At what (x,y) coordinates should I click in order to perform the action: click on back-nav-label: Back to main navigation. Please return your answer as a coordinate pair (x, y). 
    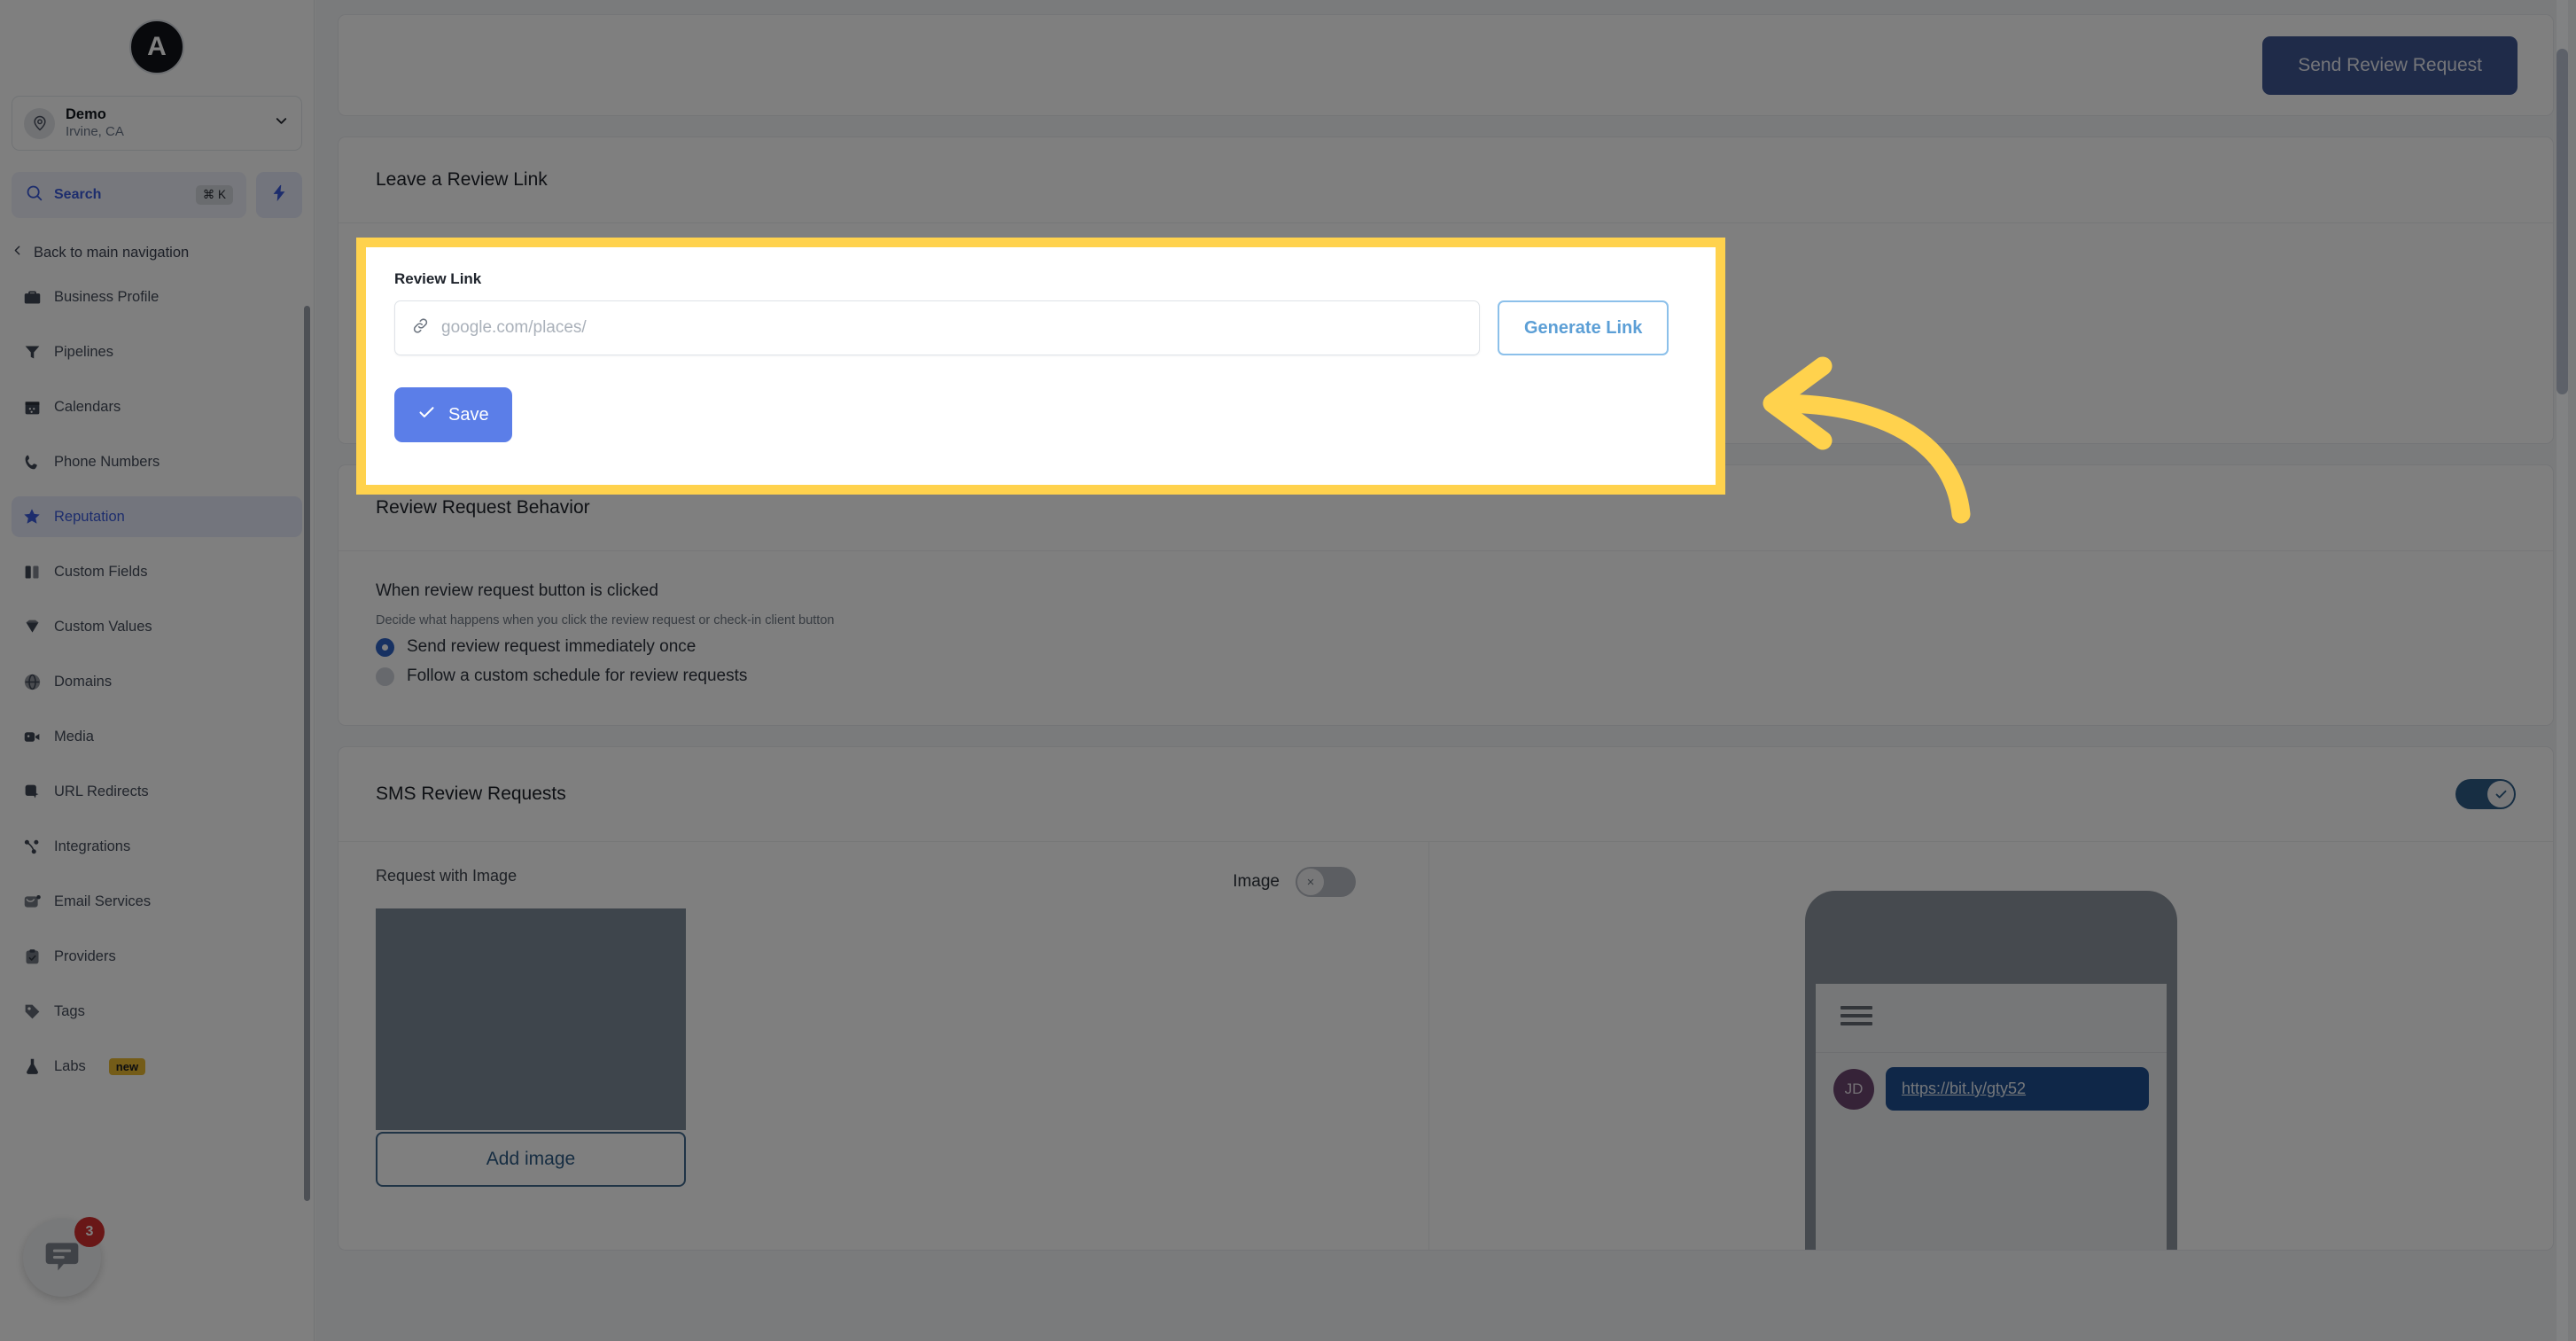
    Looking at the image, I should click on (112, 253).